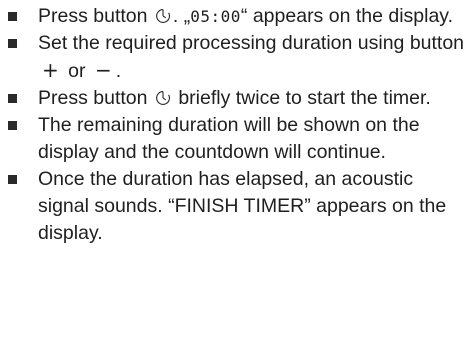  Describe the element at coordinates (76, 71) in the screenshot. I see `step-2-or: or` at that location.